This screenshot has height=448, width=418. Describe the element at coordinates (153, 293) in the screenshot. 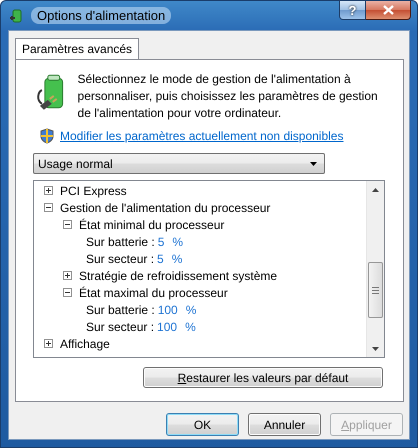

I see `tree-item: État maximal du processeur` at that location.